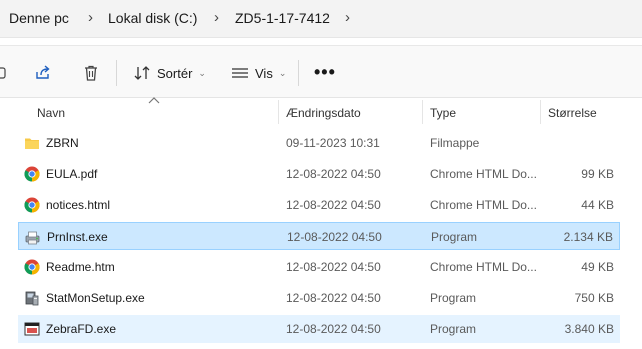  I want to click on folder-icon, so click(32, 143).